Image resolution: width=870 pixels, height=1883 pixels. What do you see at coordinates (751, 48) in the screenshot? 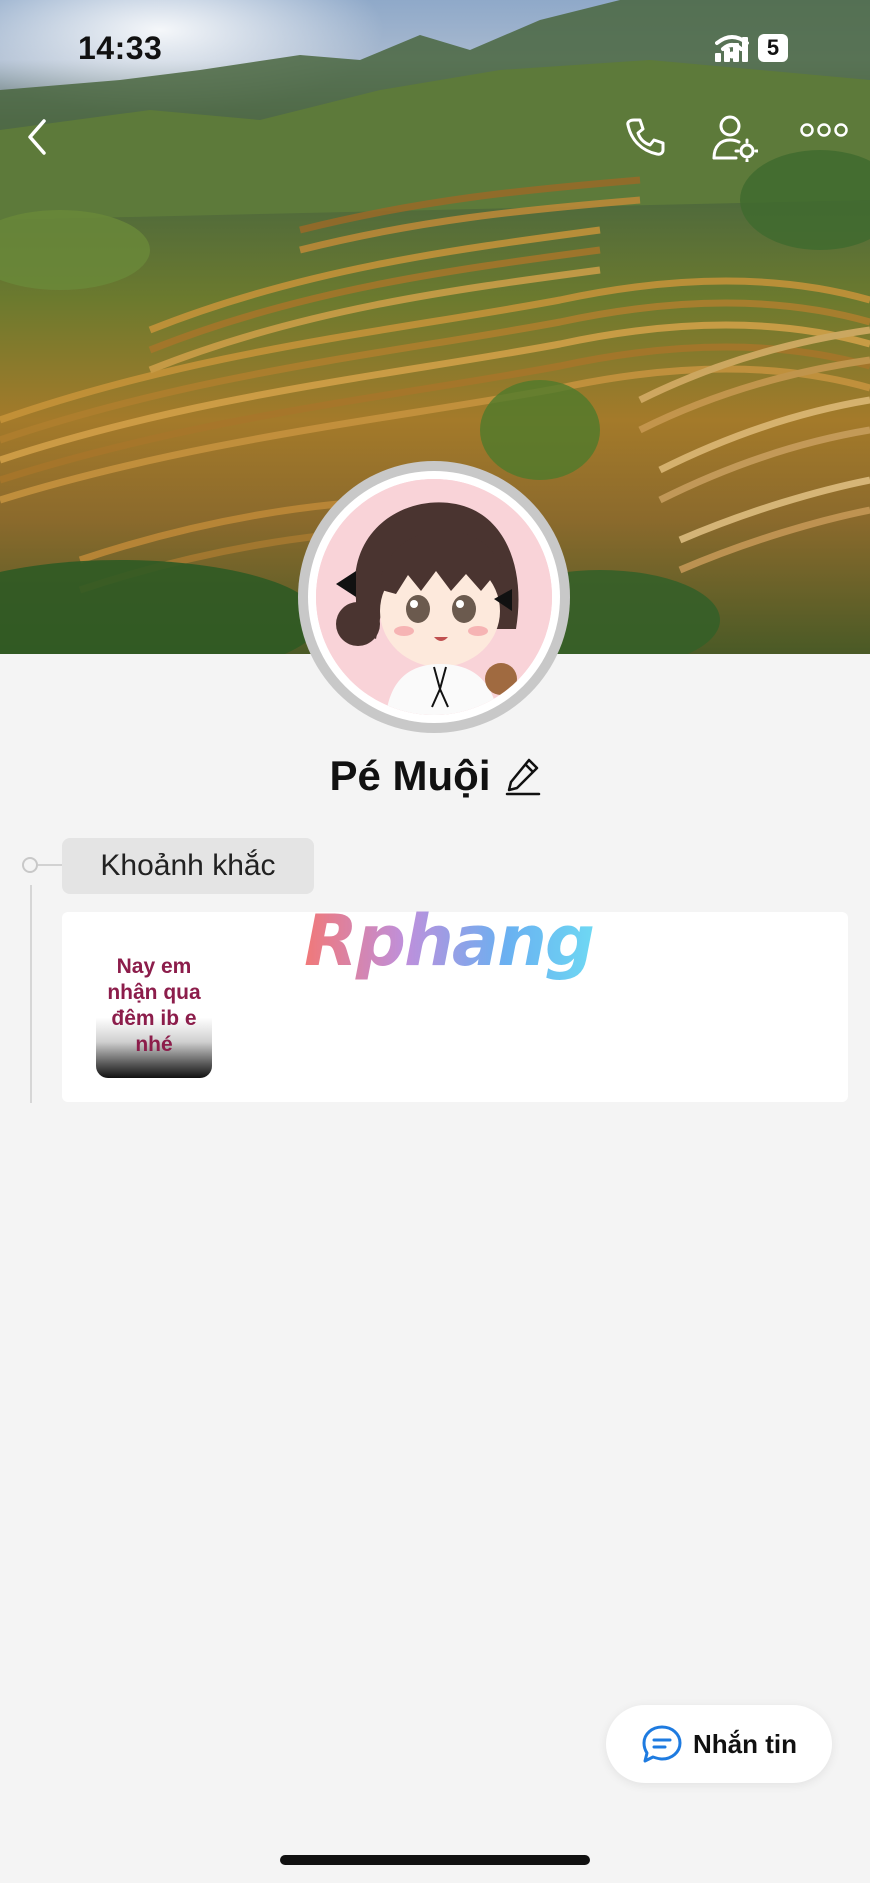
I see `status-icons: 5` at bounding box center [751, 48].